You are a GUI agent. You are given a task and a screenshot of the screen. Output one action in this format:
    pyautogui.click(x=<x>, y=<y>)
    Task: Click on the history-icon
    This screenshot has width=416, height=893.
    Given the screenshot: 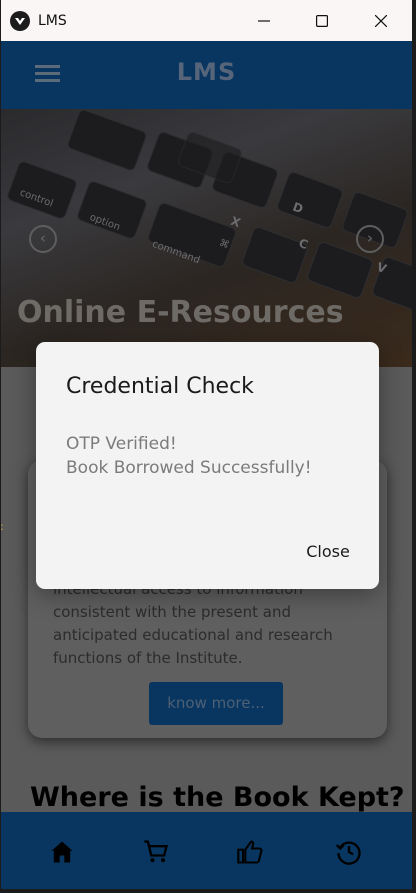 What is the action you would take?
    pyautogui.click(x=348, y=853)
    